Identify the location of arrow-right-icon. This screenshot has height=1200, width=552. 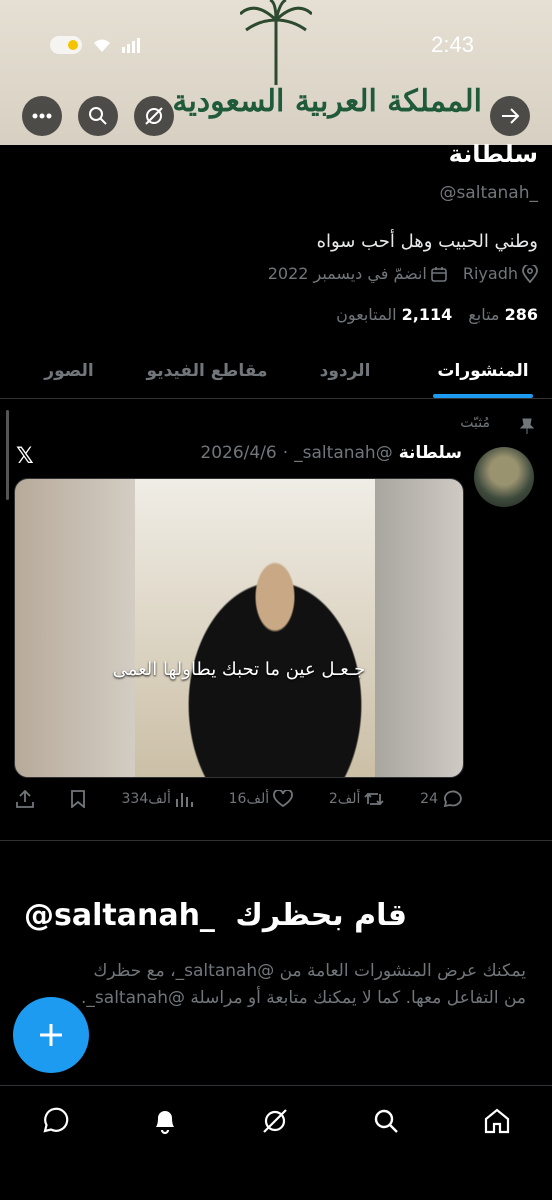
(511, 116).